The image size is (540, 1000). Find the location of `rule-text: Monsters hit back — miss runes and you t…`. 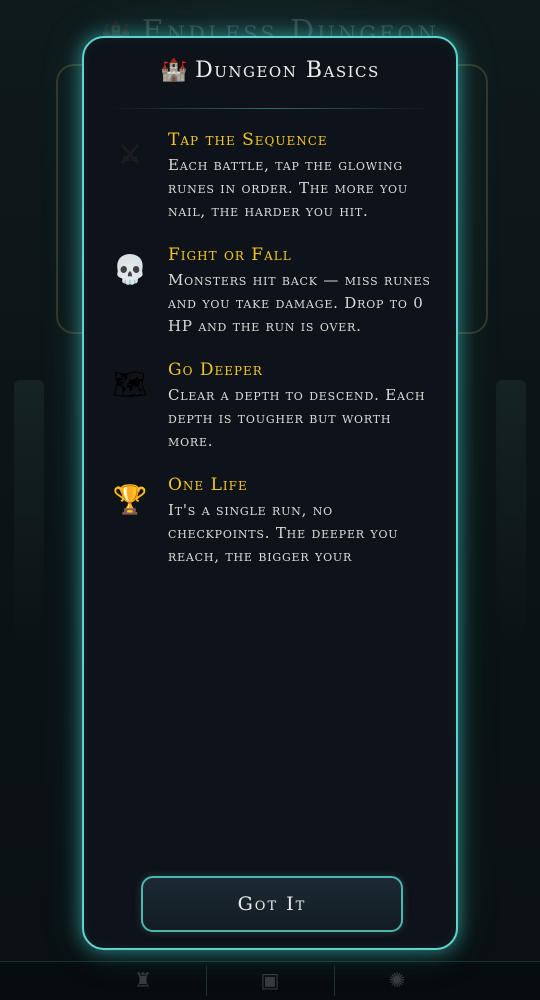

rule-text: Monsters hit back — miss runes and you t… is located at coordinates (299, 303).